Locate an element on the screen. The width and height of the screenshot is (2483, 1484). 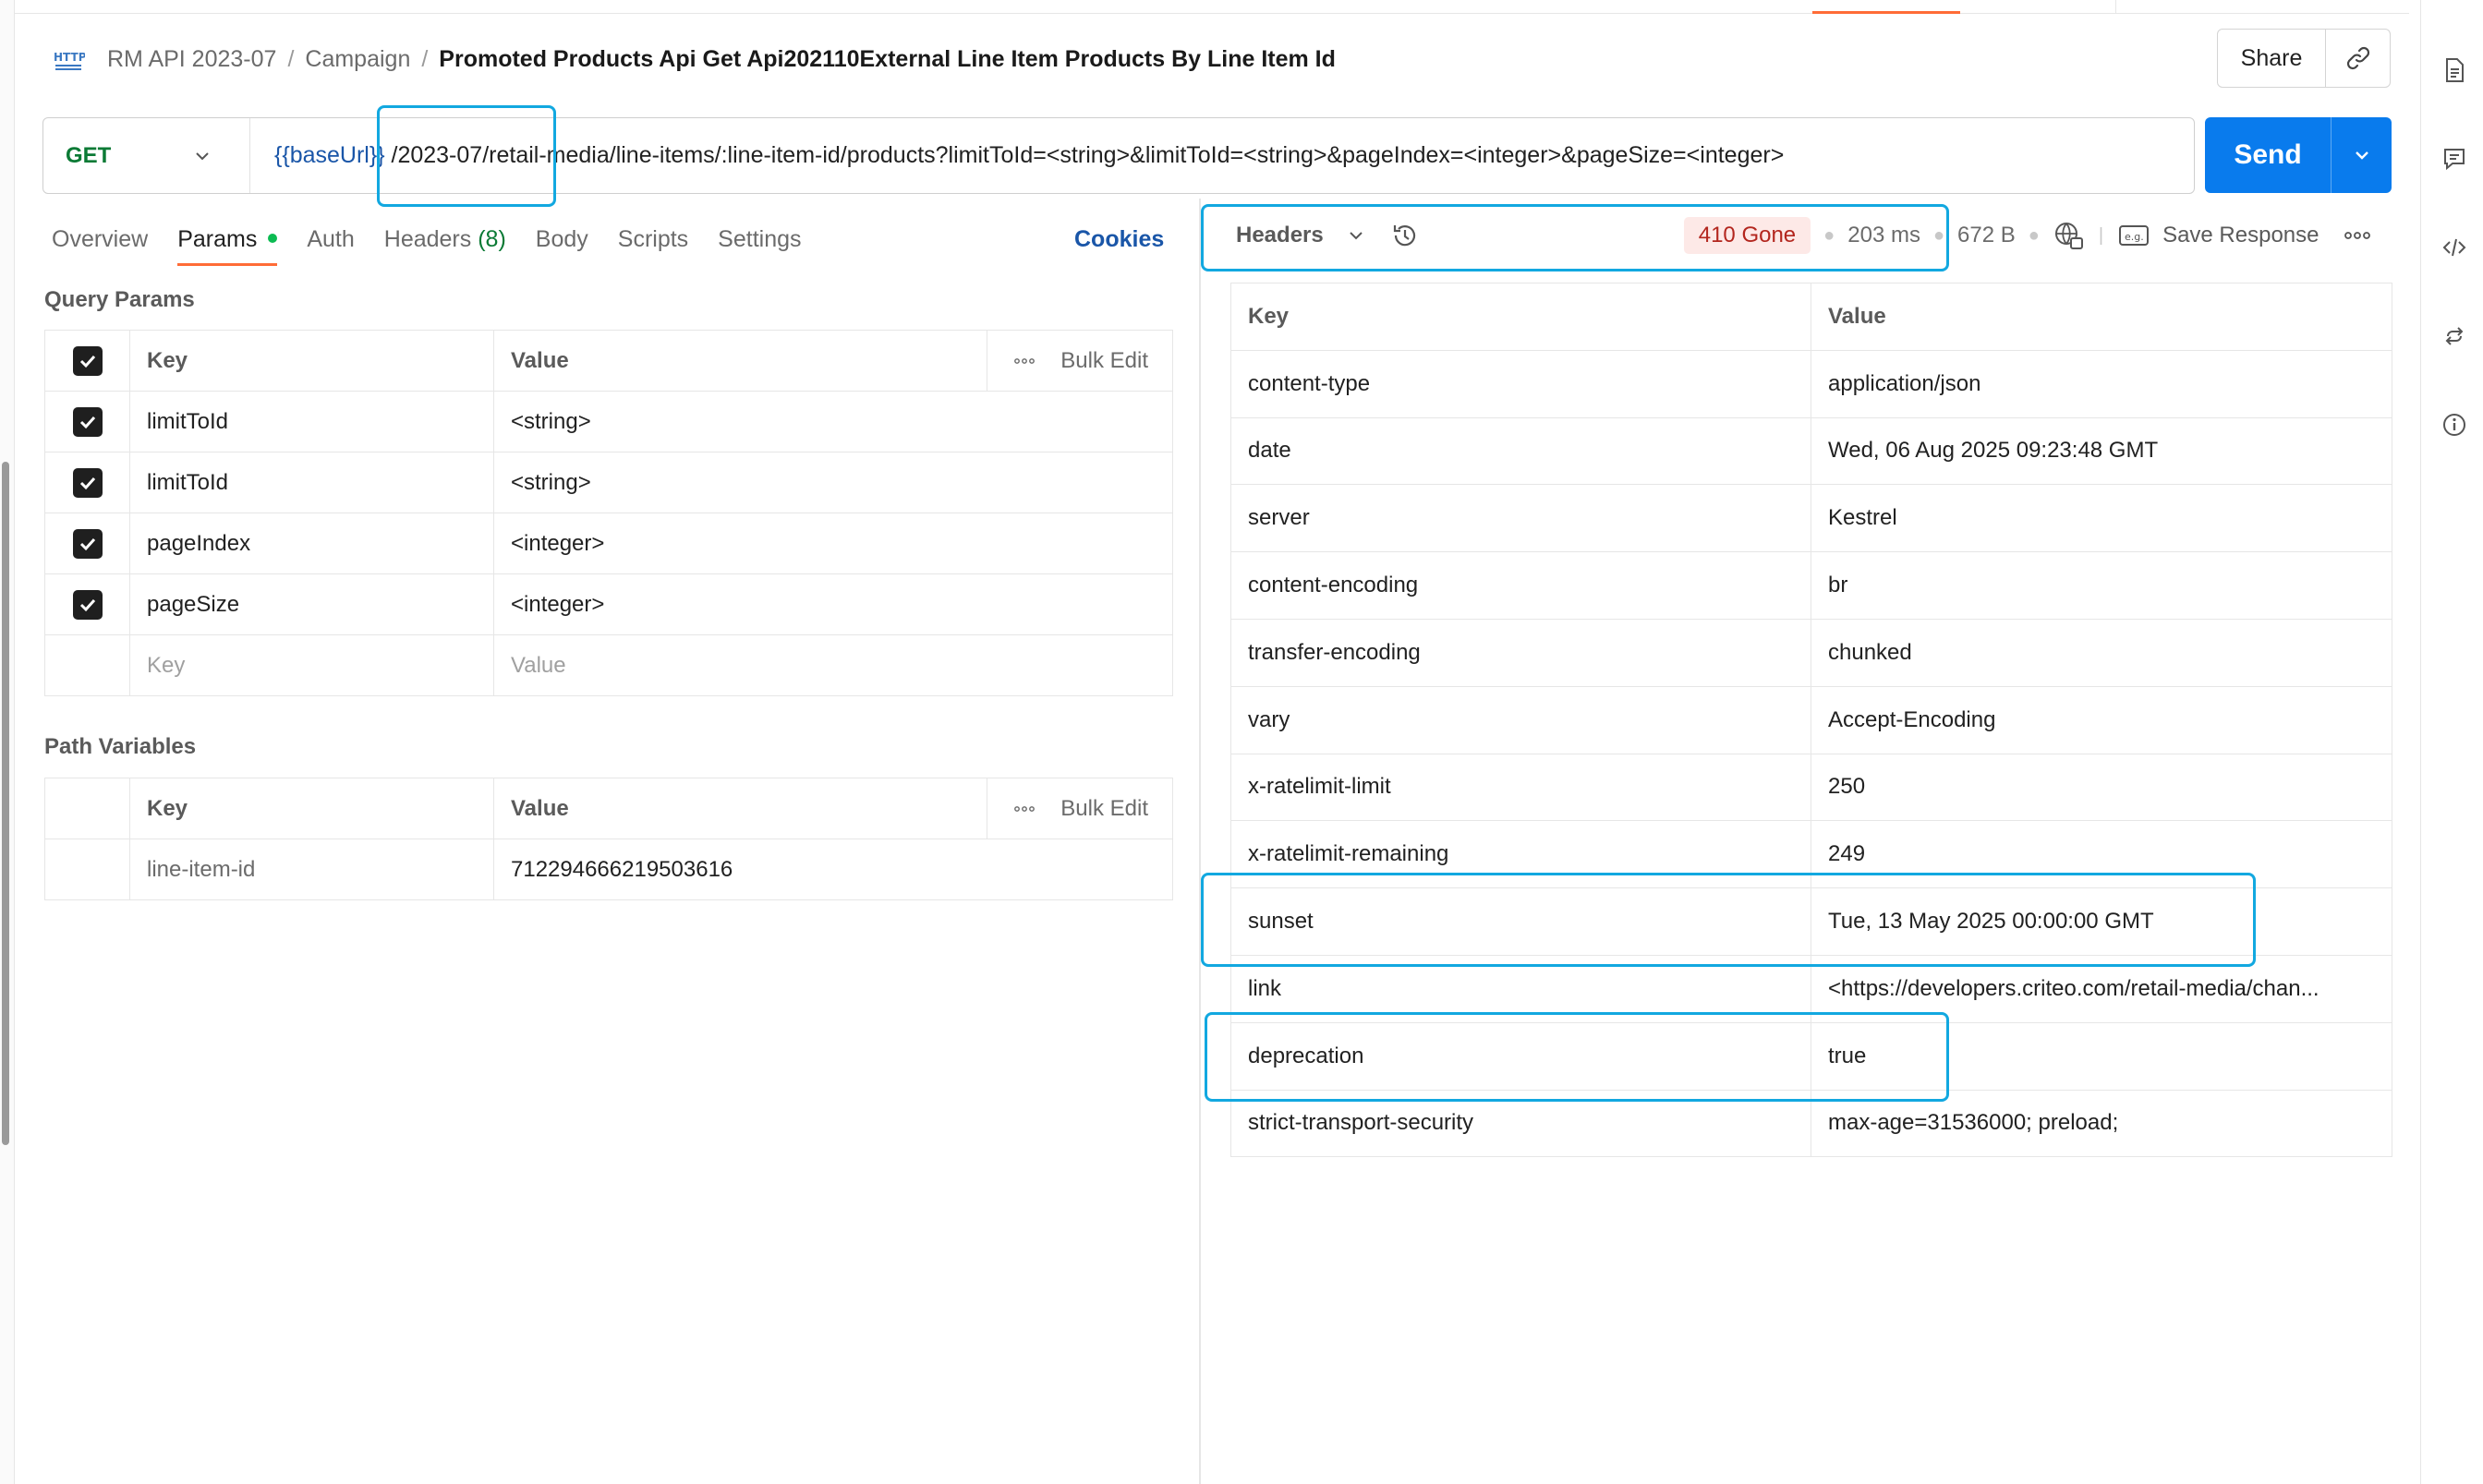
share-button: Share is located at coordinates (2272, 58).